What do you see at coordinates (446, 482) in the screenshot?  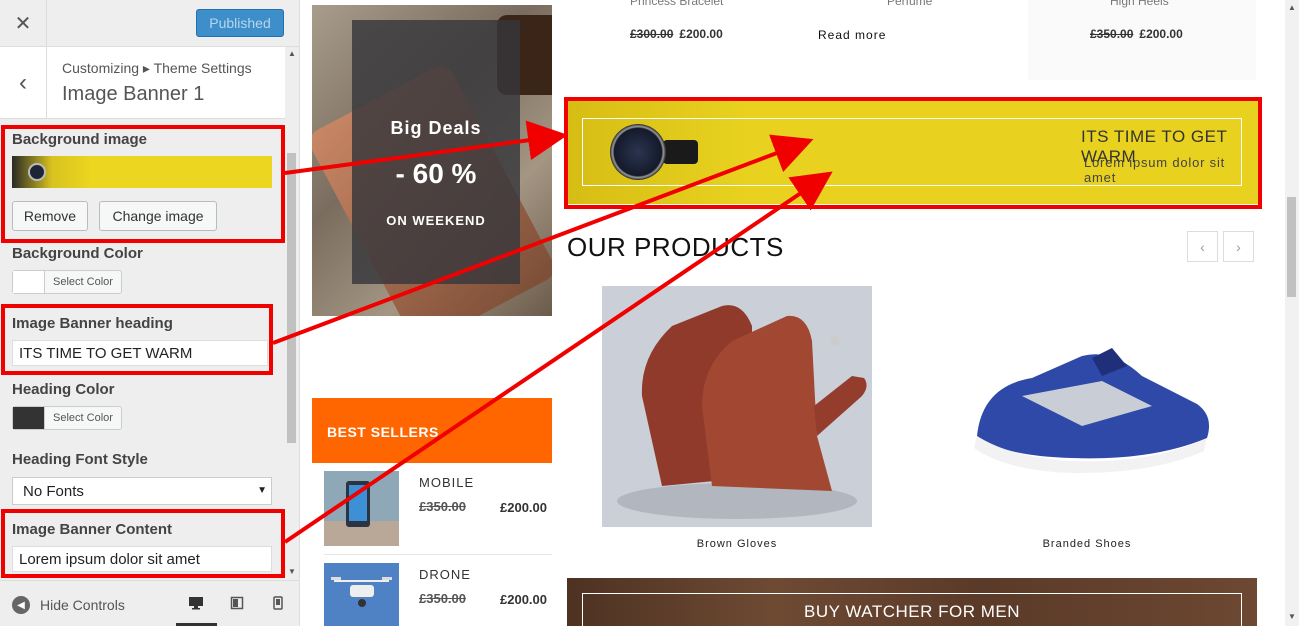 I see `bestseller-name: MOBILE` at bounding box center [446, 482].